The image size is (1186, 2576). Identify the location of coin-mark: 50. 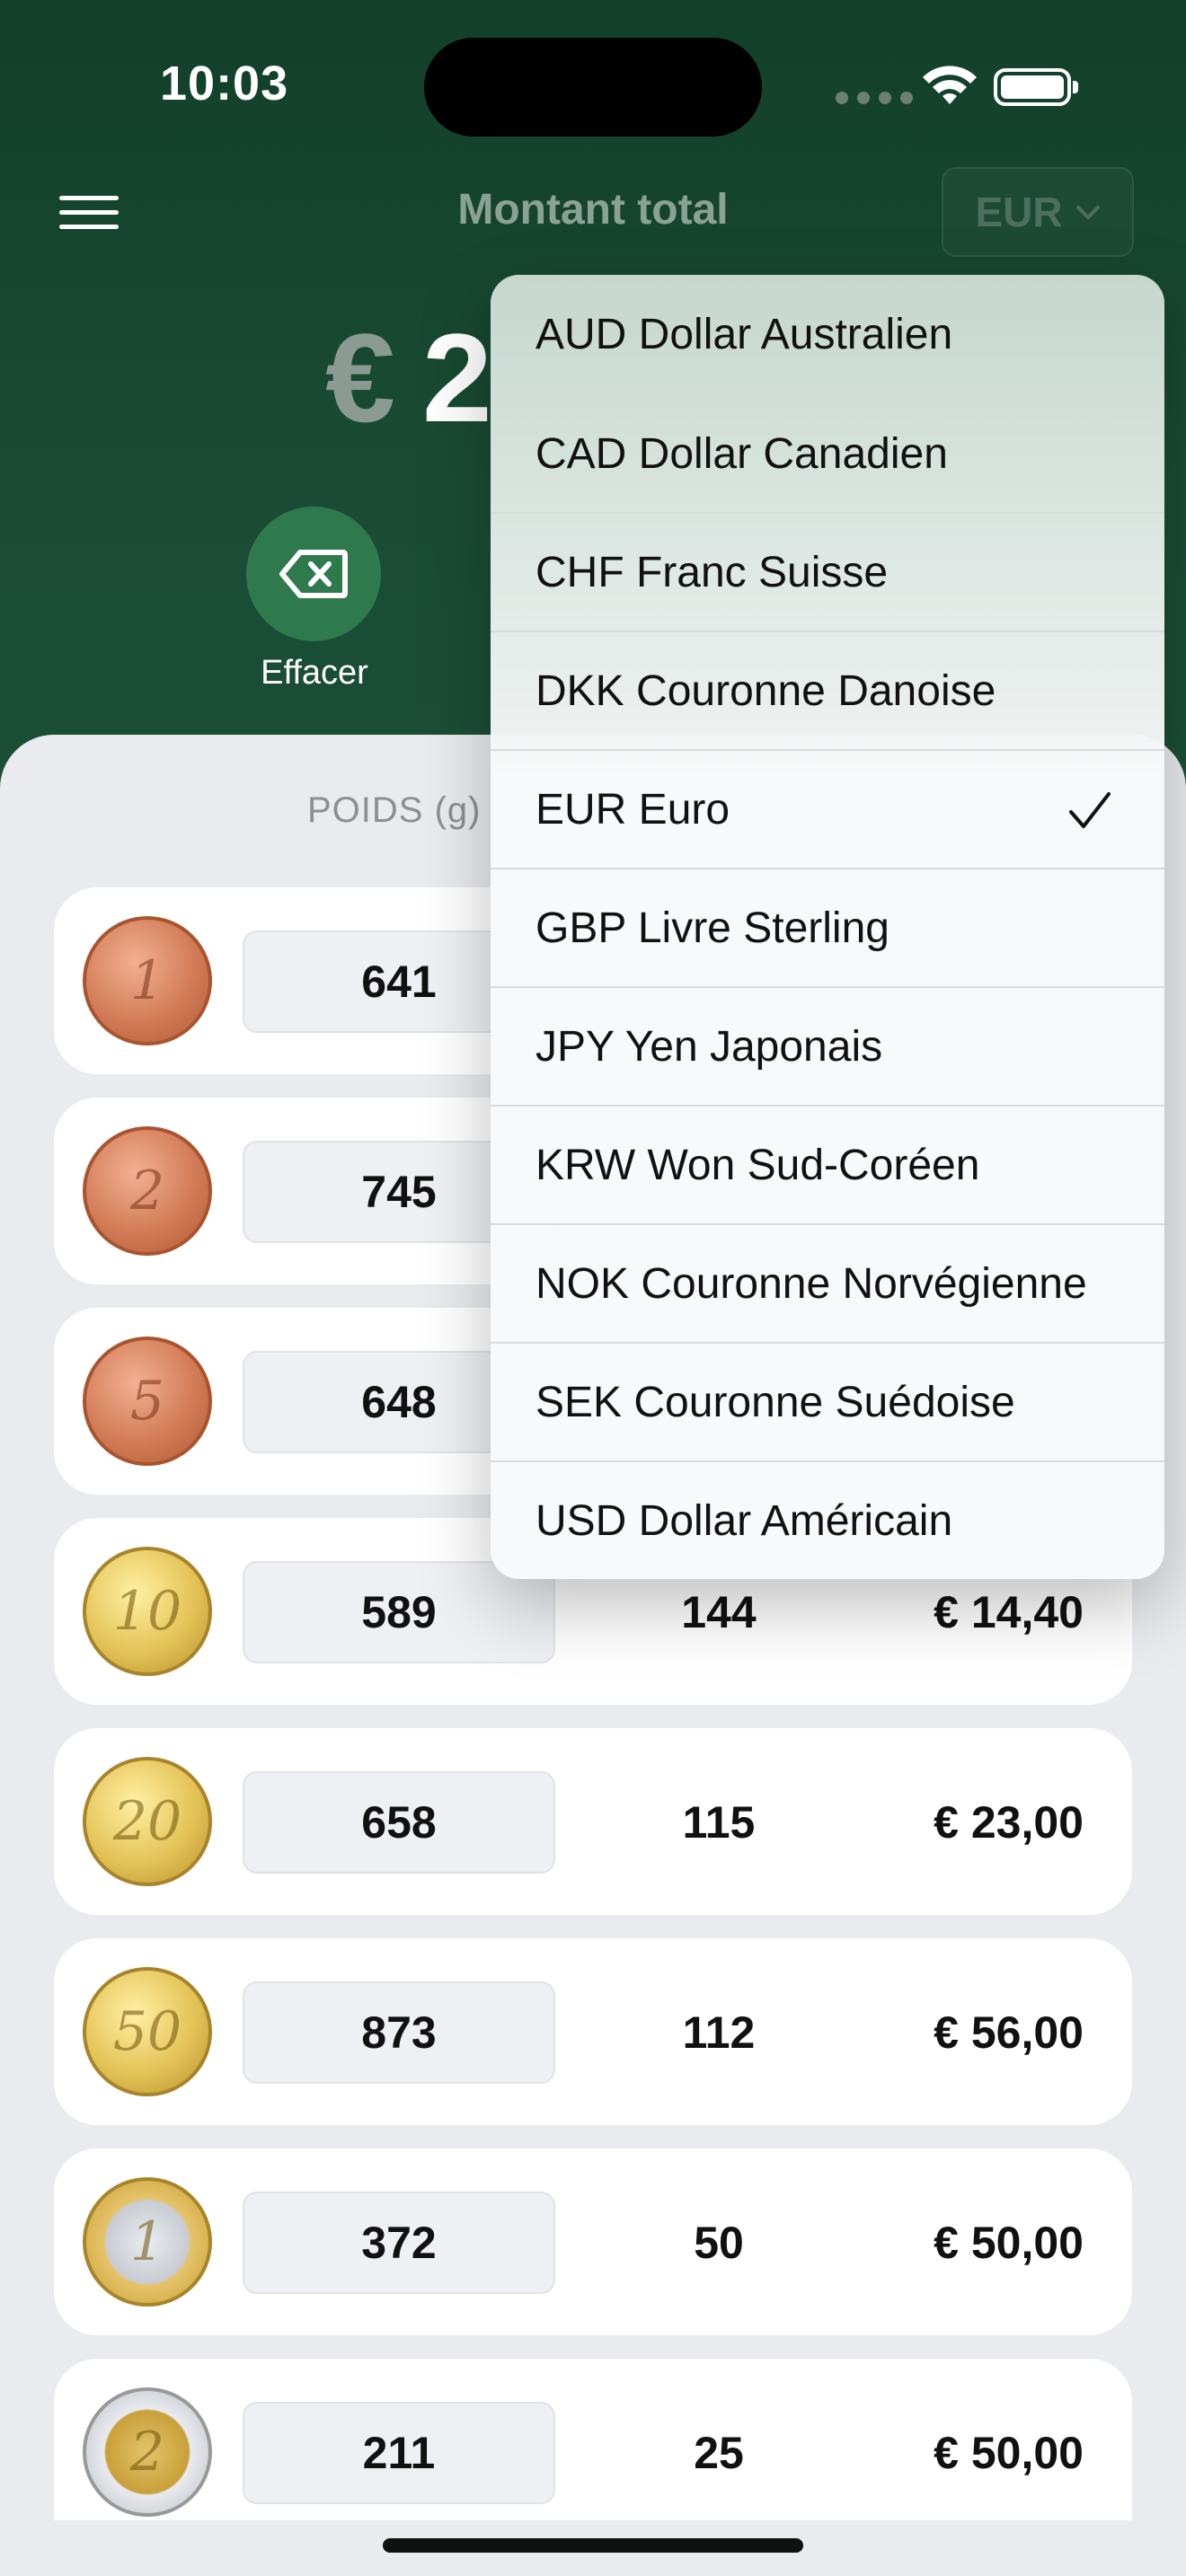
(147, 2031).